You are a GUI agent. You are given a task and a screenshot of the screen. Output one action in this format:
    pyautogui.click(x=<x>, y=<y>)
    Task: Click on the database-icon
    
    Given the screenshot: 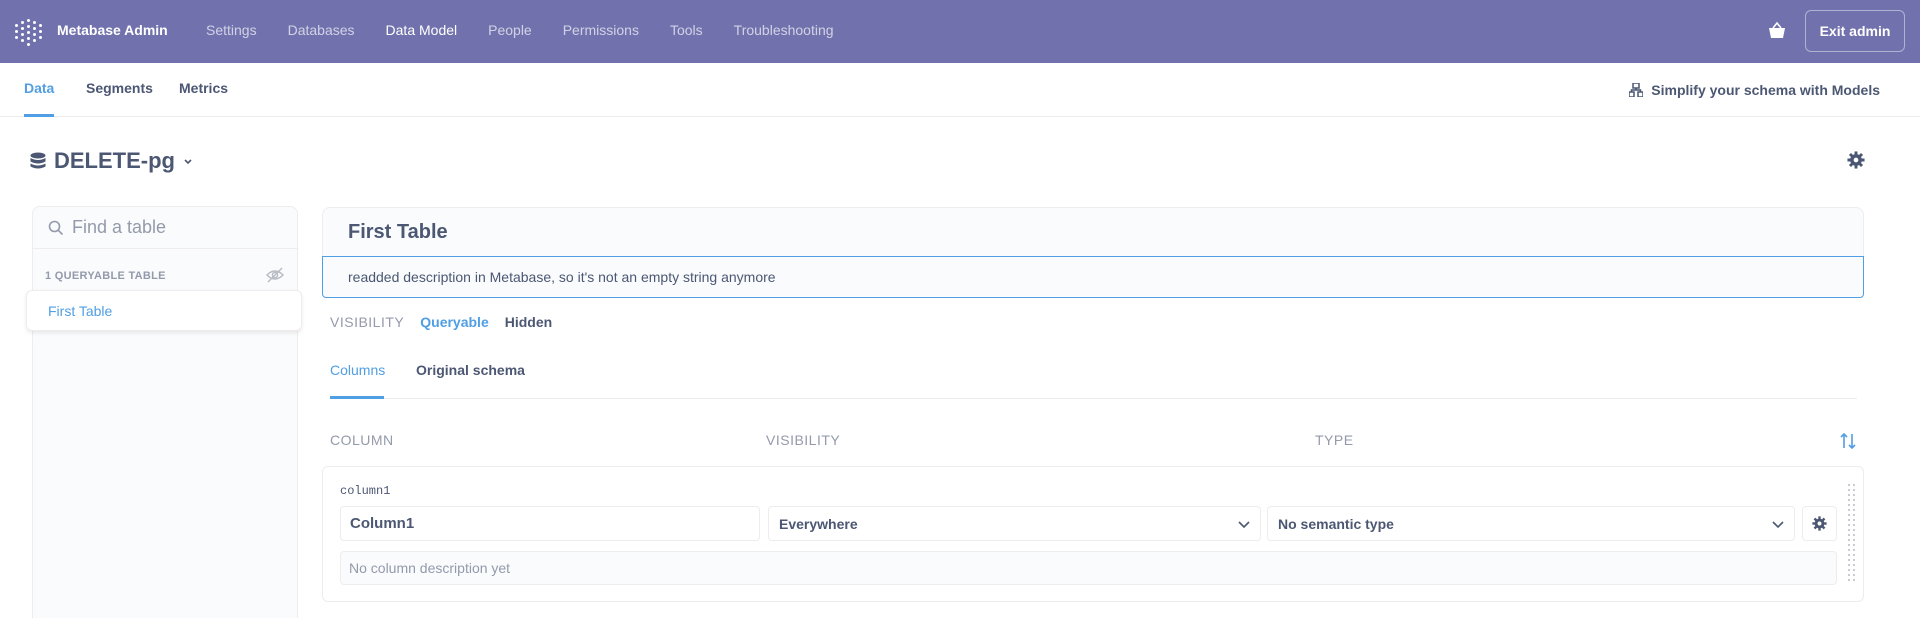 What is the action you would take?
    pyautogui.click(x=38, y=160)
    